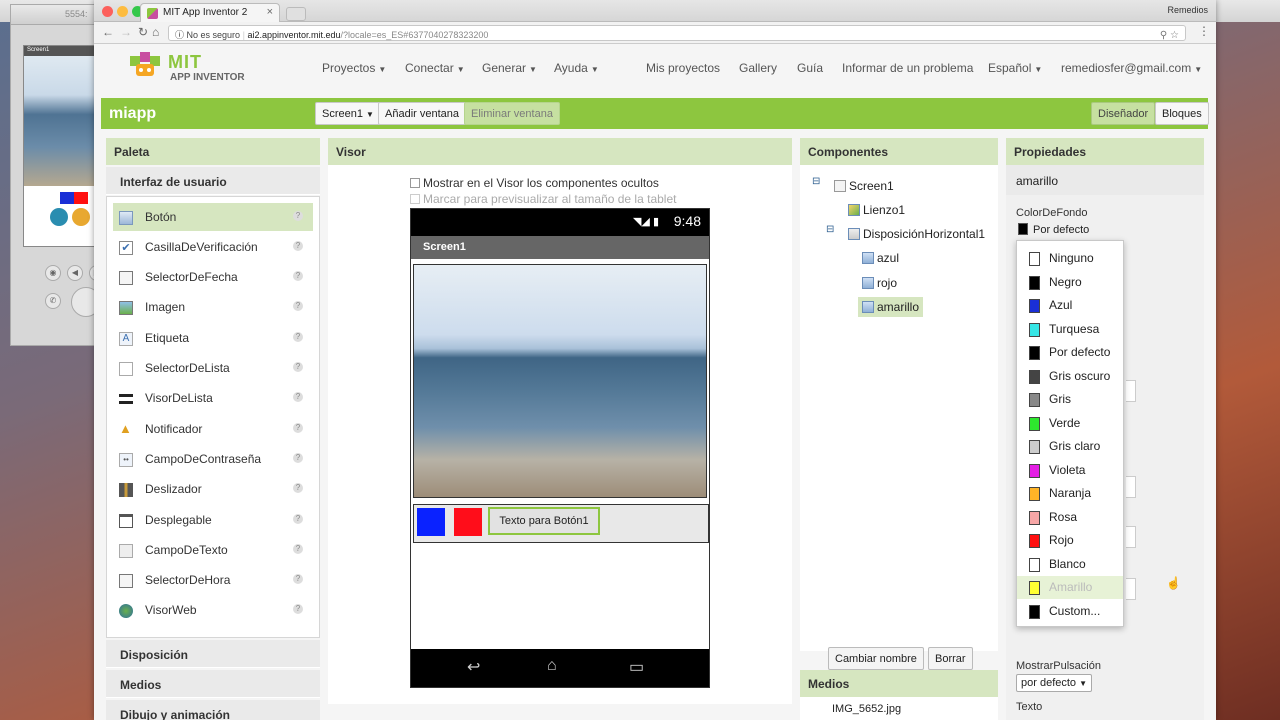 The height and width of the screenshot is (720, 1280). What do you see at coordinates (880, 258) in the screenshot?
I see `tree-node-azul: azul` at bounding box center [880, 258].